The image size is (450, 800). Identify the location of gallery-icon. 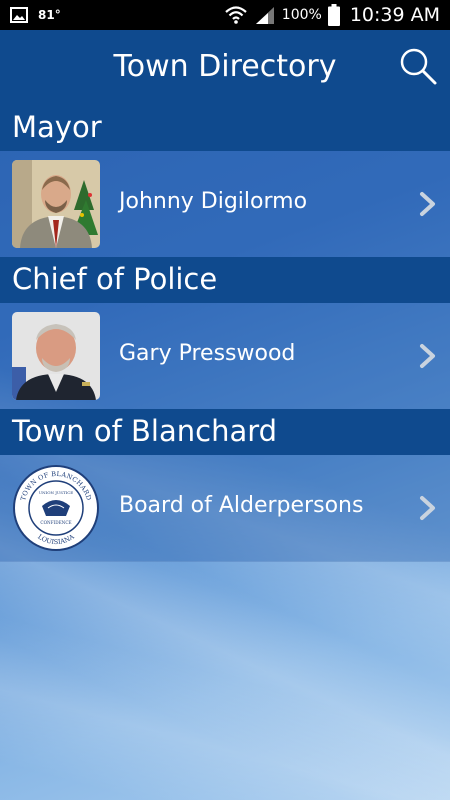
(19, 15).